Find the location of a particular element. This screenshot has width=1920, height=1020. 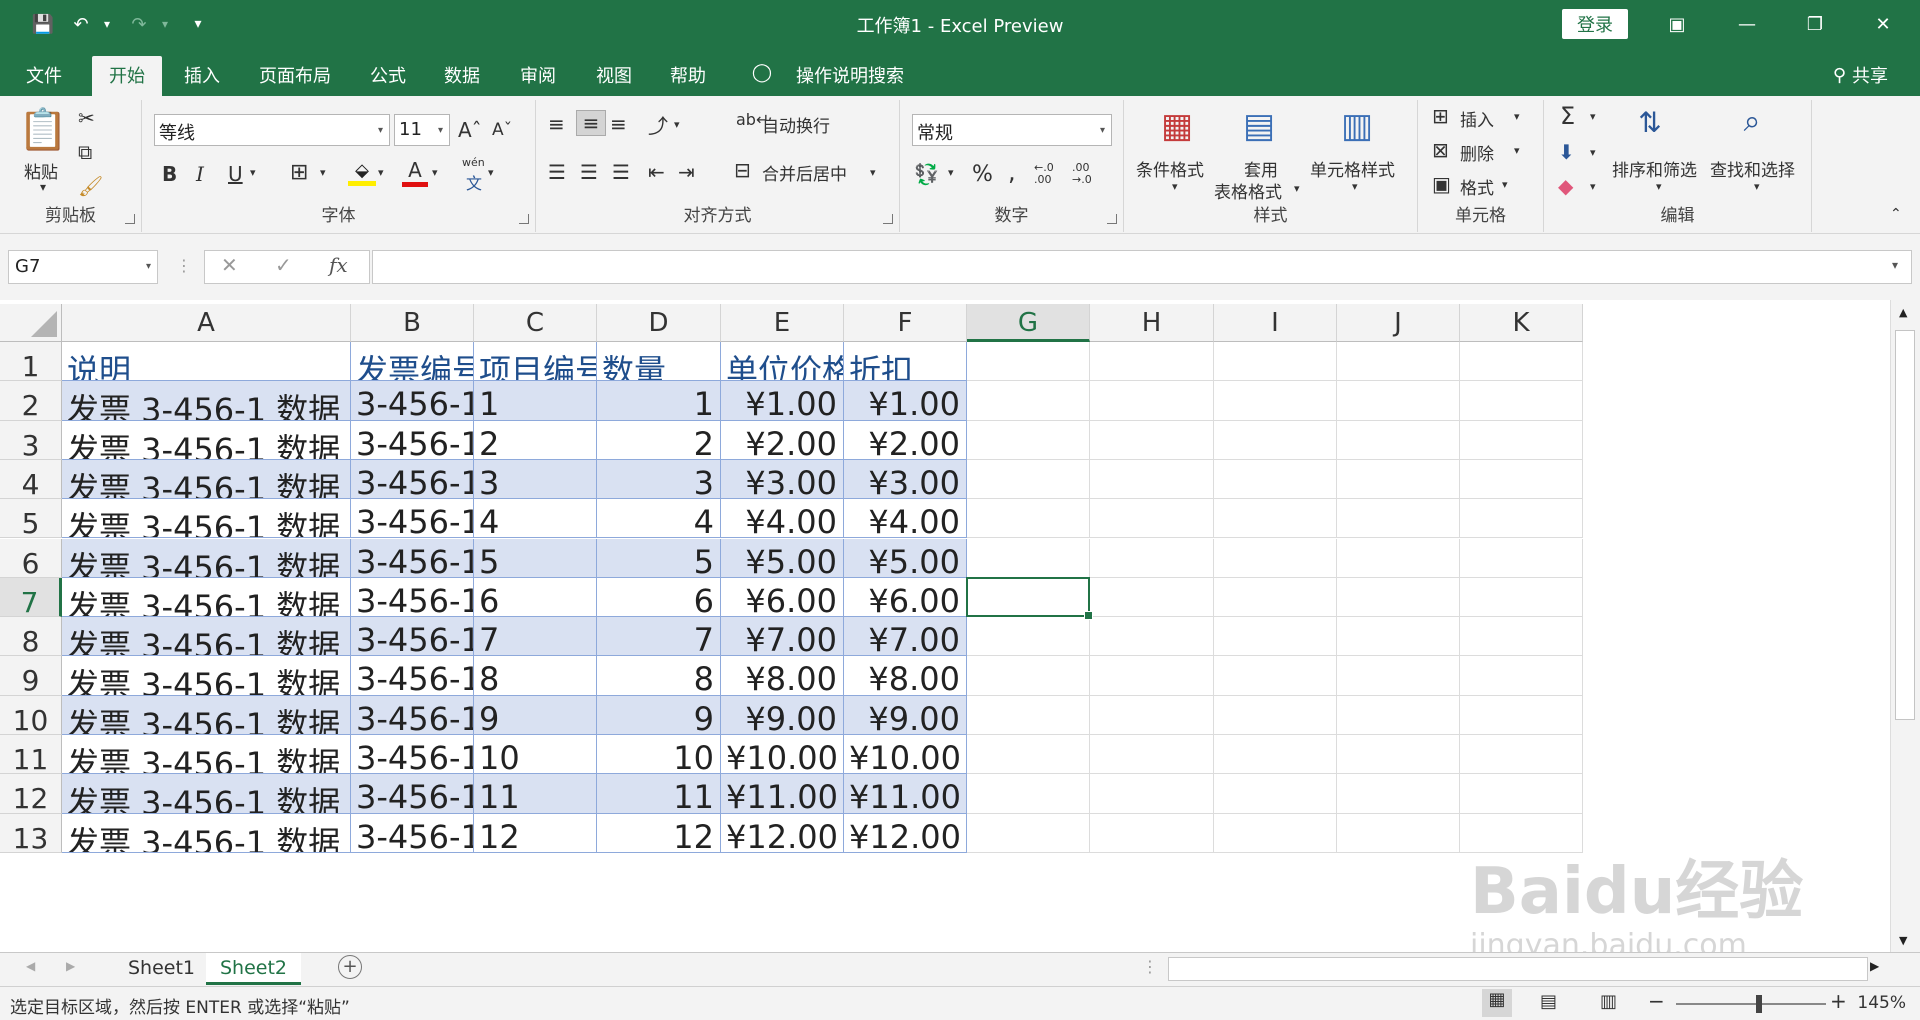

next-sheet-icon: ▶ is located at coordinates (70, 966).